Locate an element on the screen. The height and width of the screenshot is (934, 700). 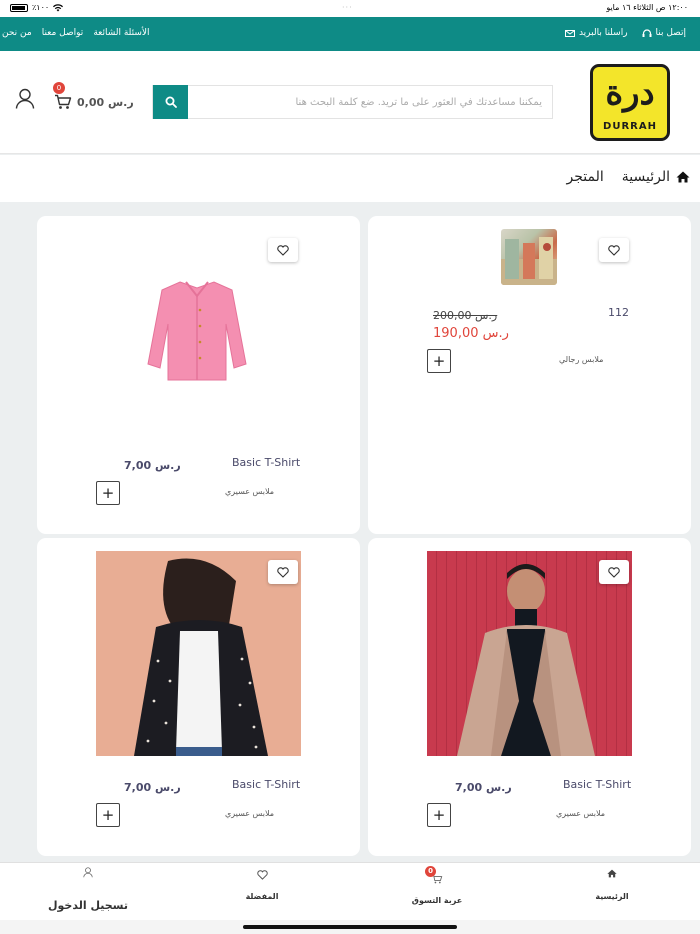
time-date: ١٢:٠٠ ص الثلاثاء ١٦ مايو is located at coordinates (647, 7).